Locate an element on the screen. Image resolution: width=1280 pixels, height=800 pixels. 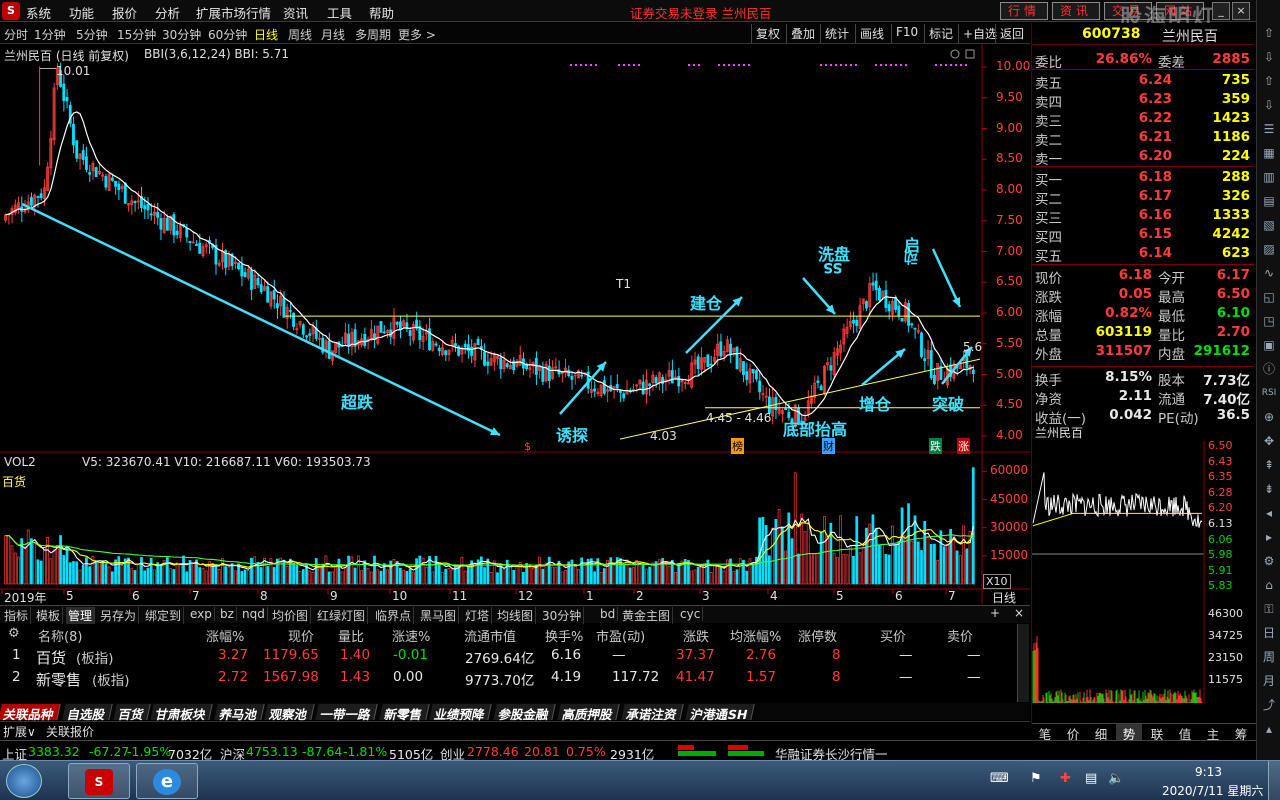
col-bid: 买价 is located at coordinates (893, 635).